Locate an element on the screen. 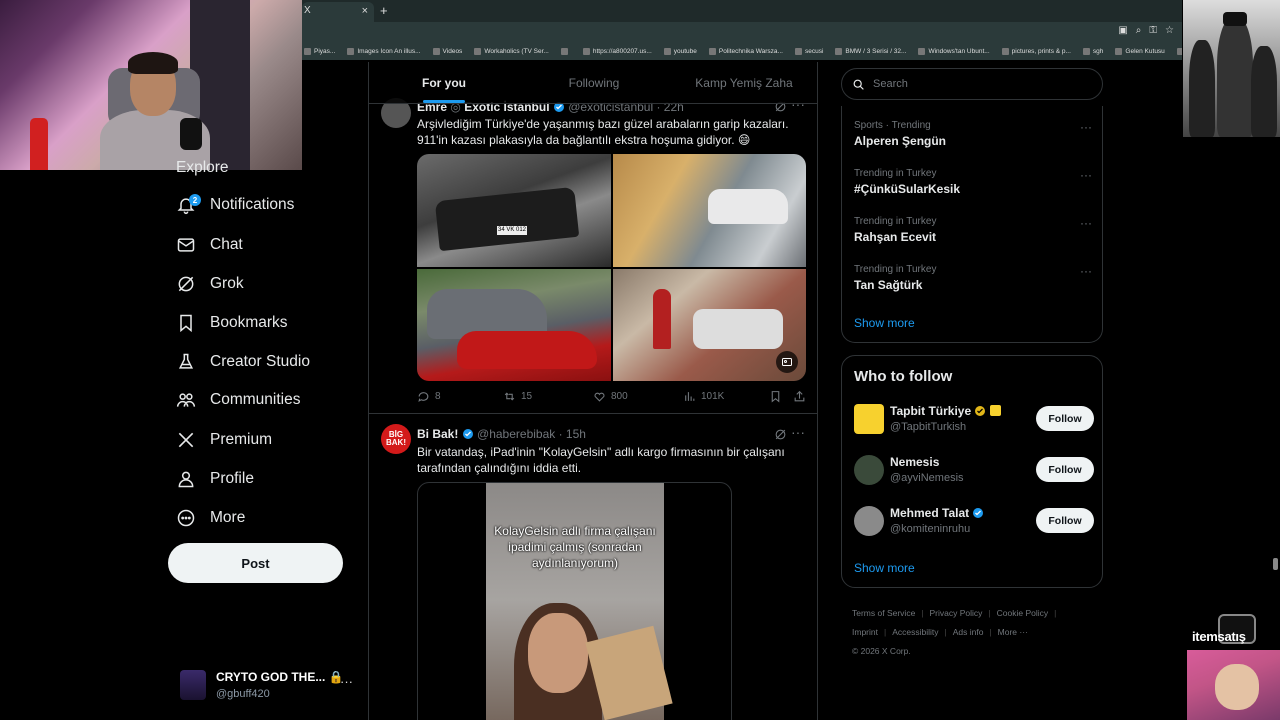 This screenshot has width=1280, height=720. footer-link: Accessibility is located at coordinates (915, 632).